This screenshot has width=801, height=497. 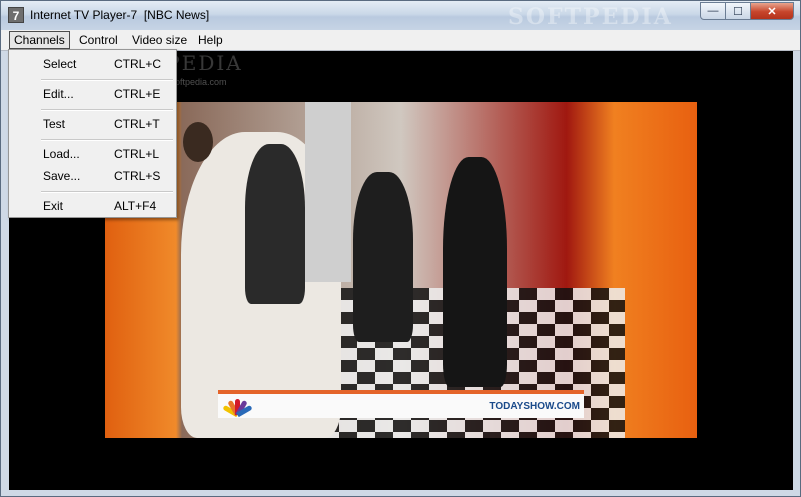 What do you see at coordinates (39, 40) in the screenshot?
I see `menu-channels: Channels` at bounding box center [39, 40].